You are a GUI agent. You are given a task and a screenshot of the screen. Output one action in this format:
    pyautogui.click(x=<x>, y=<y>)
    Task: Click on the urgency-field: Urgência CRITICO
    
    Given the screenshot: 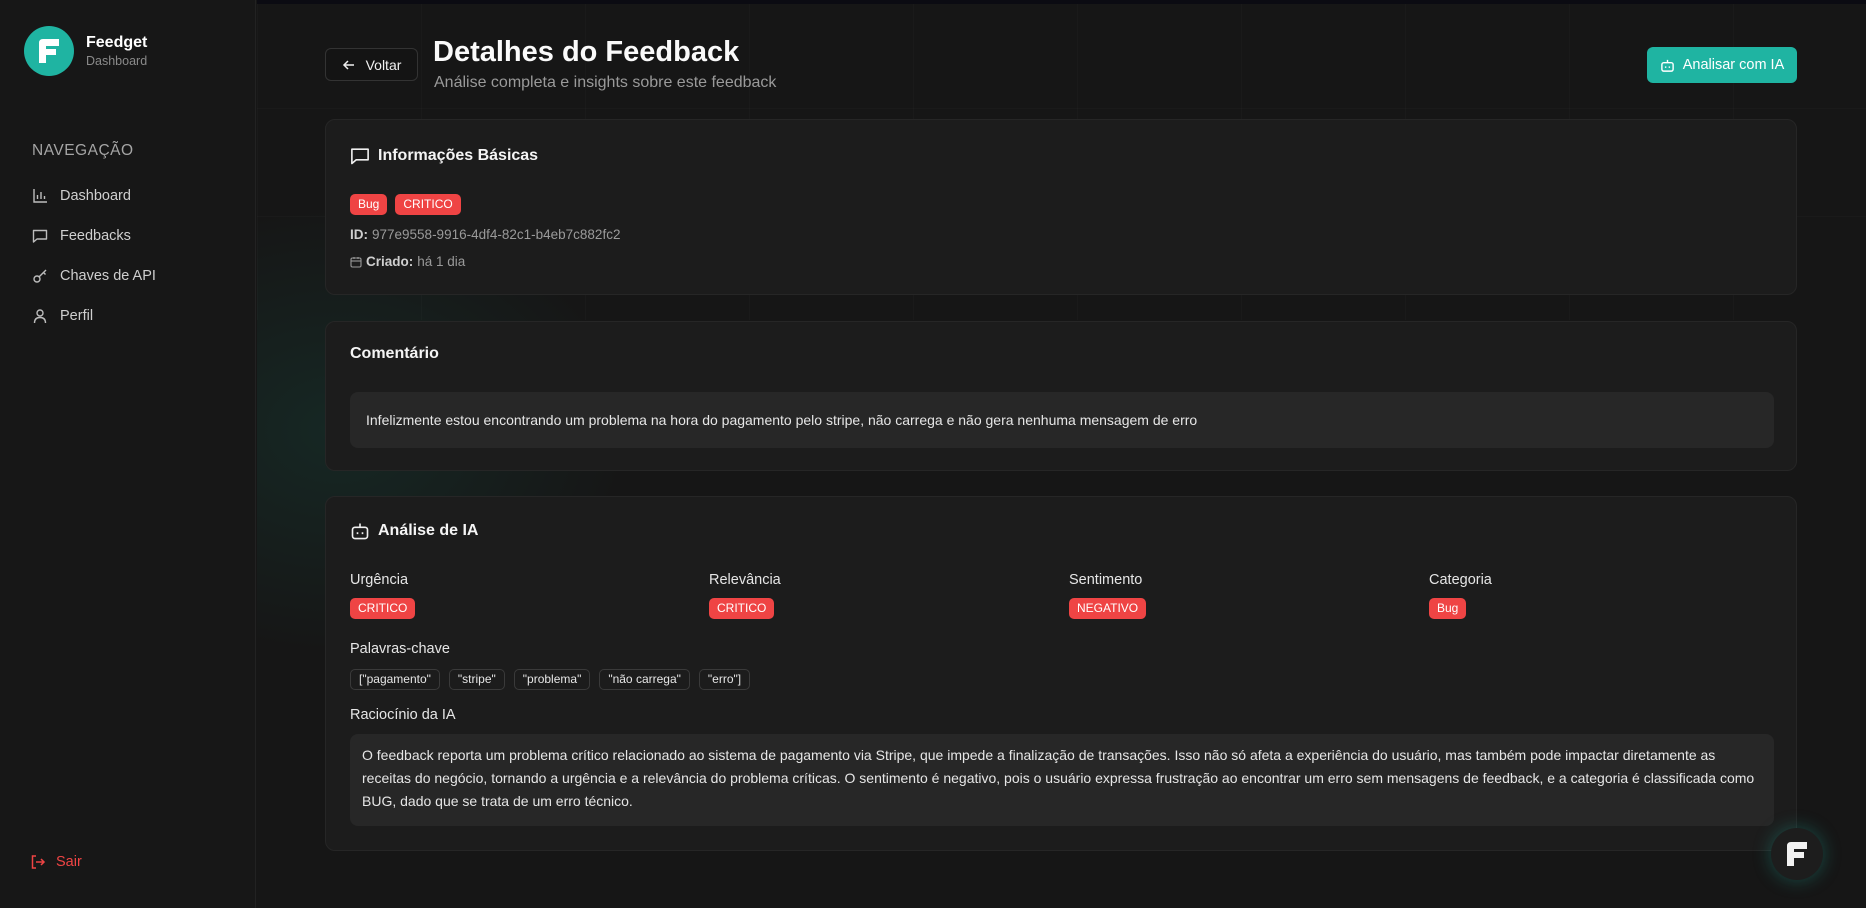 What is the action you would take?
    pyautogui.click(x=383, y=595)
    